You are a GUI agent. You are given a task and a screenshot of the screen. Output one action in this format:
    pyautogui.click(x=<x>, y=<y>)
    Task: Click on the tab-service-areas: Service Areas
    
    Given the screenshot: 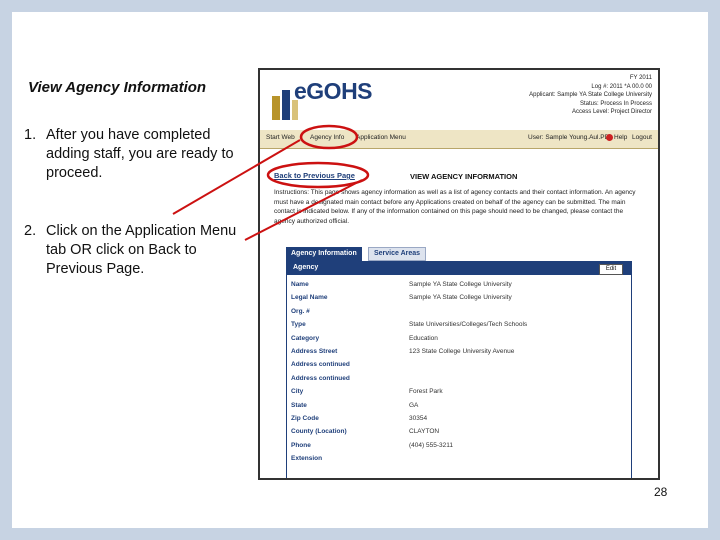 What is the action you would take?
    pyautogui.click(x=397, y=254)
    